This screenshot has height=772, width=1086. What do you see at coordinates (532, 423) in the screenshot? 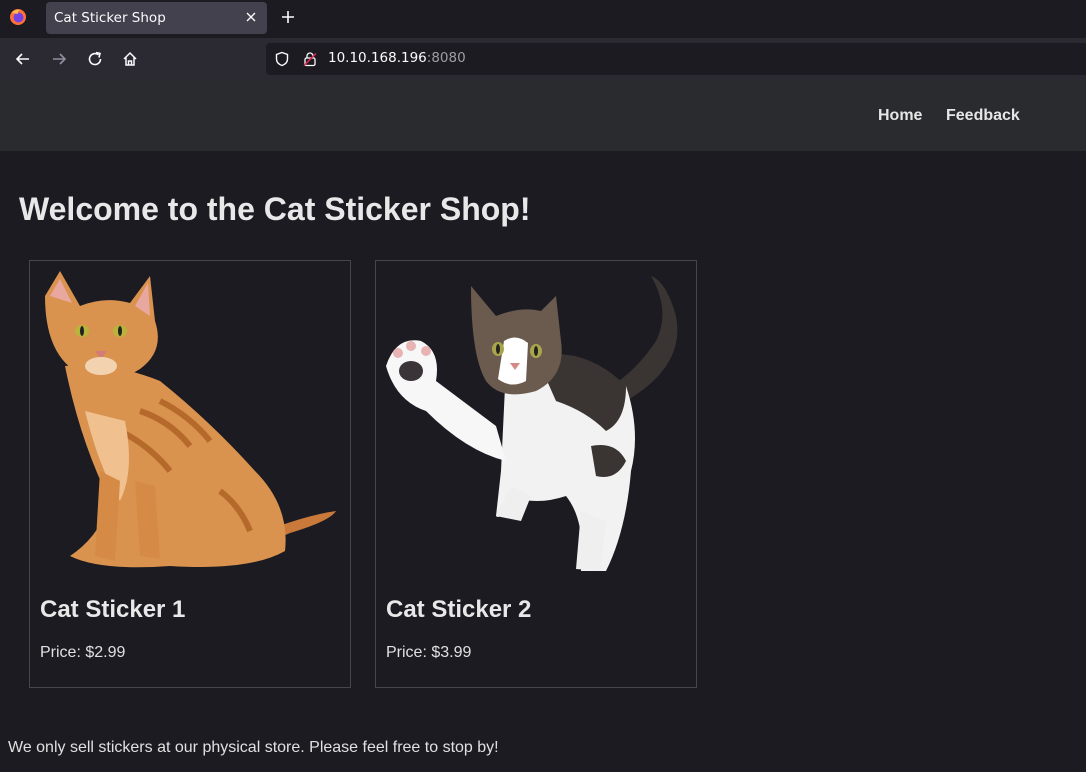
I see `black-white-cat-image` at bounding box center [532, 423].